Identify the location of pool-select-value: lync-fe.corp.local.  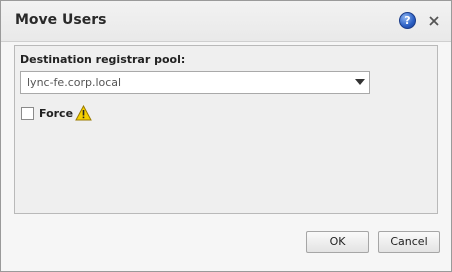
(74, 82).